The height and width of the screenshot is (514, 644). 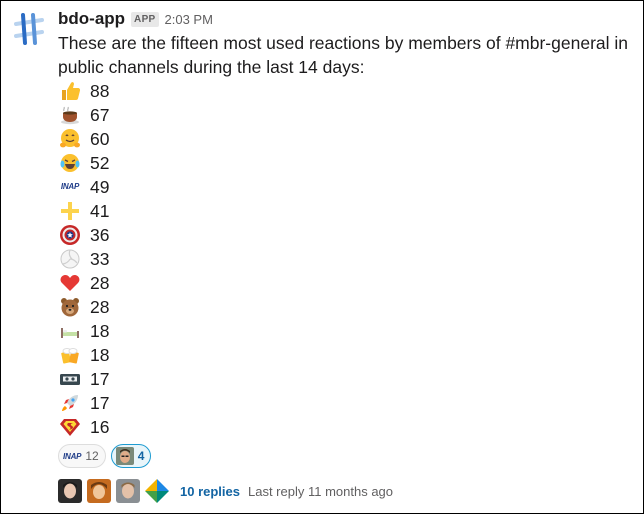 What do you see at coordinates (208, 187) in the screenshot?
I see `list-item: INAP 49` at bounding box center [208, 187].